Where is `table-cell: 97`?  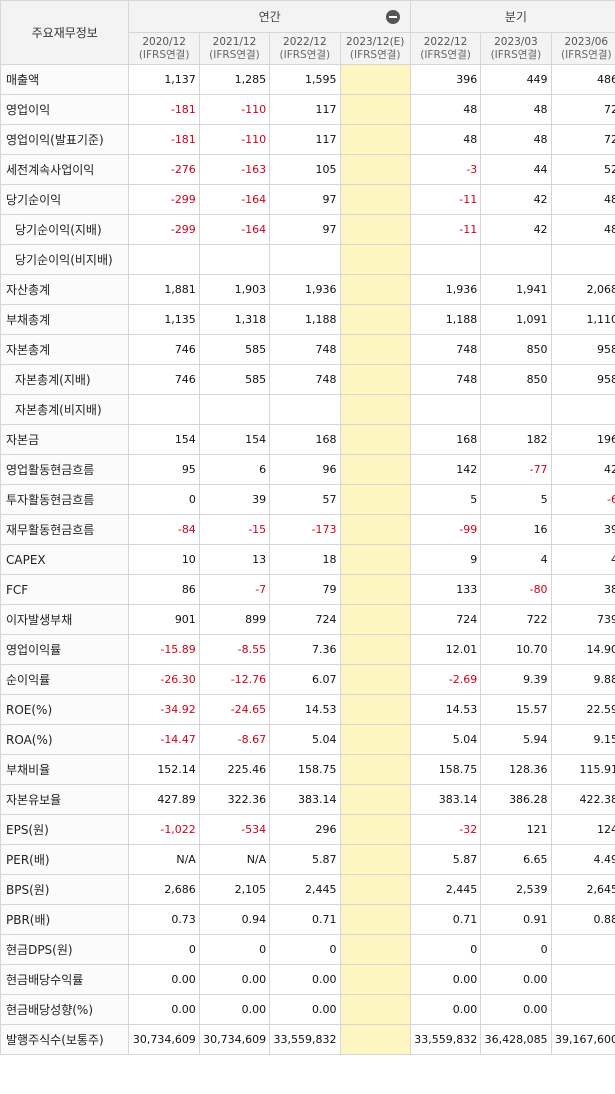 table-cell: 97 is located at coordinates (305, 199).